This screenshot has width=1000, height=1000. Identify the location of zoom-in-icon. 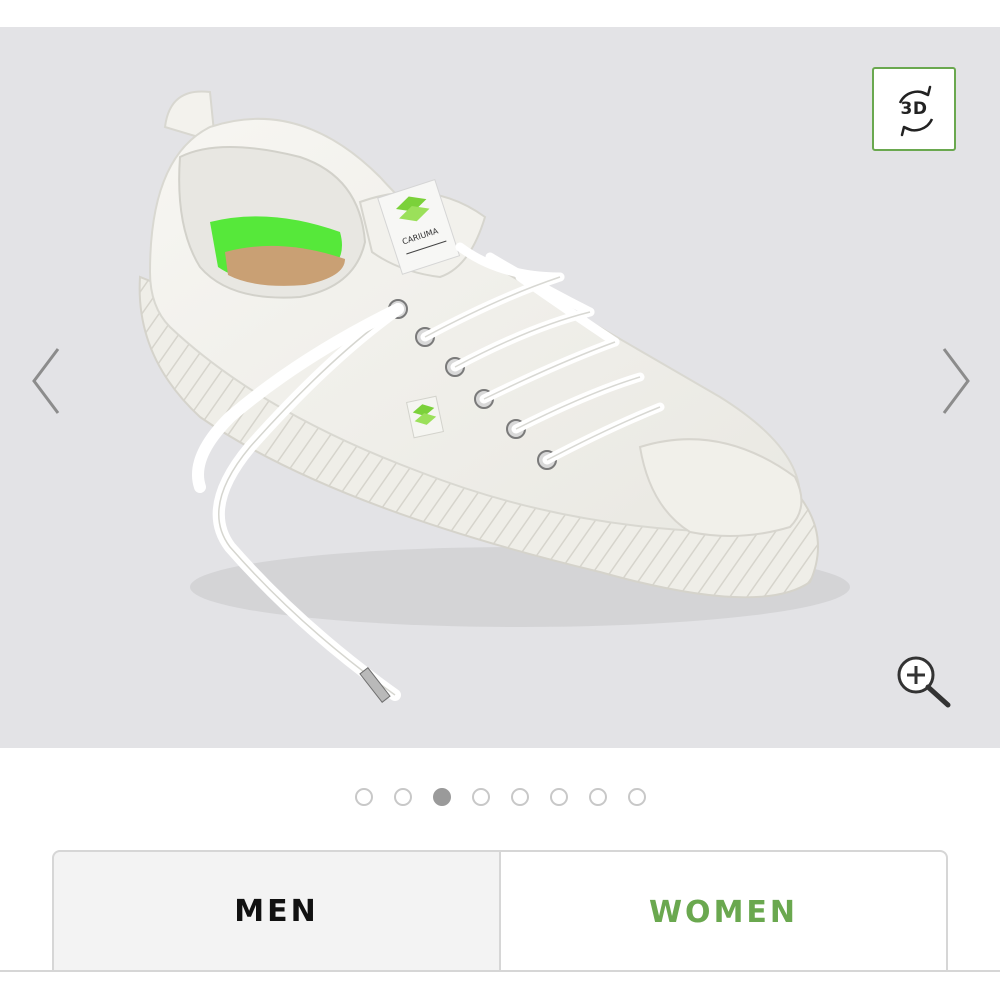
(924, 682).